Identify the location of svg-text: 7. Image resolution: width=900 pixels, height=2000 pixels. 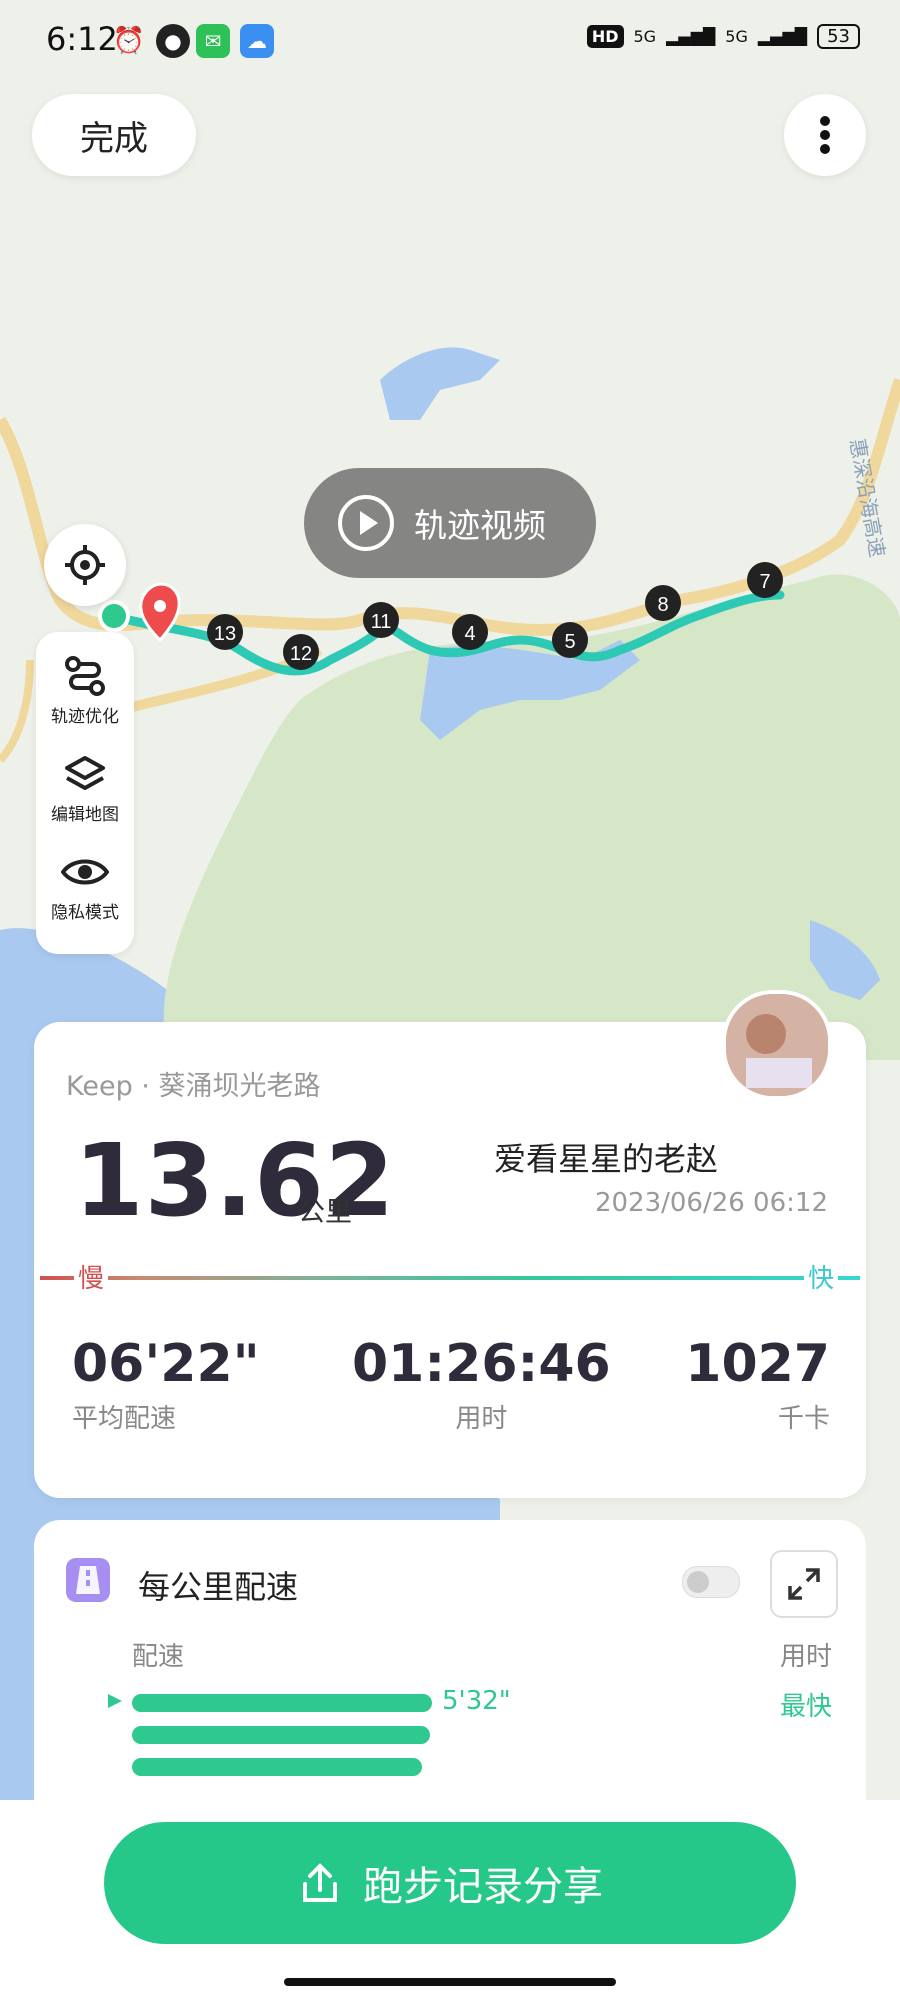
(764, 582).